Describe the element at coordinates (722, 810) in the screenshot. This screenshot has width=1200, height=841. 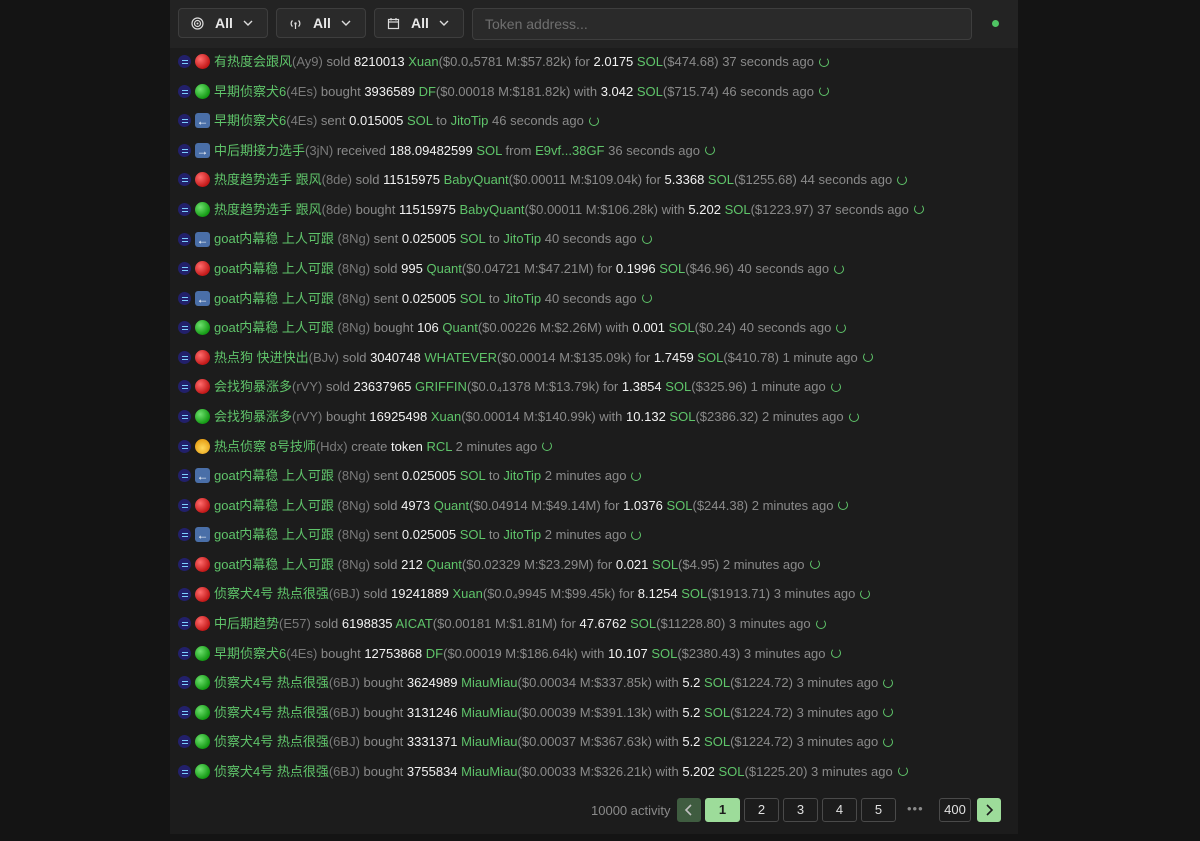
I see `page-1-button: 1` at that location.